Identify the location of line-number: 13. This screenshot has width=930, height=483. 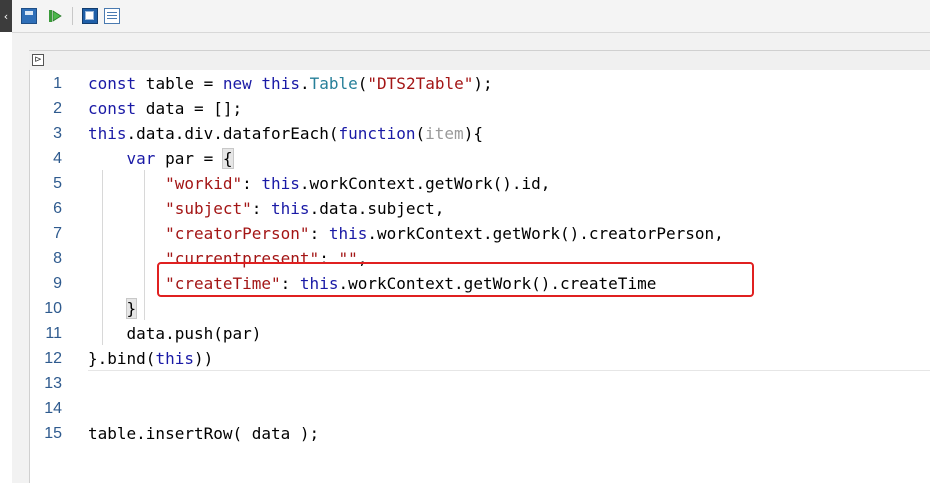
(53, 383).